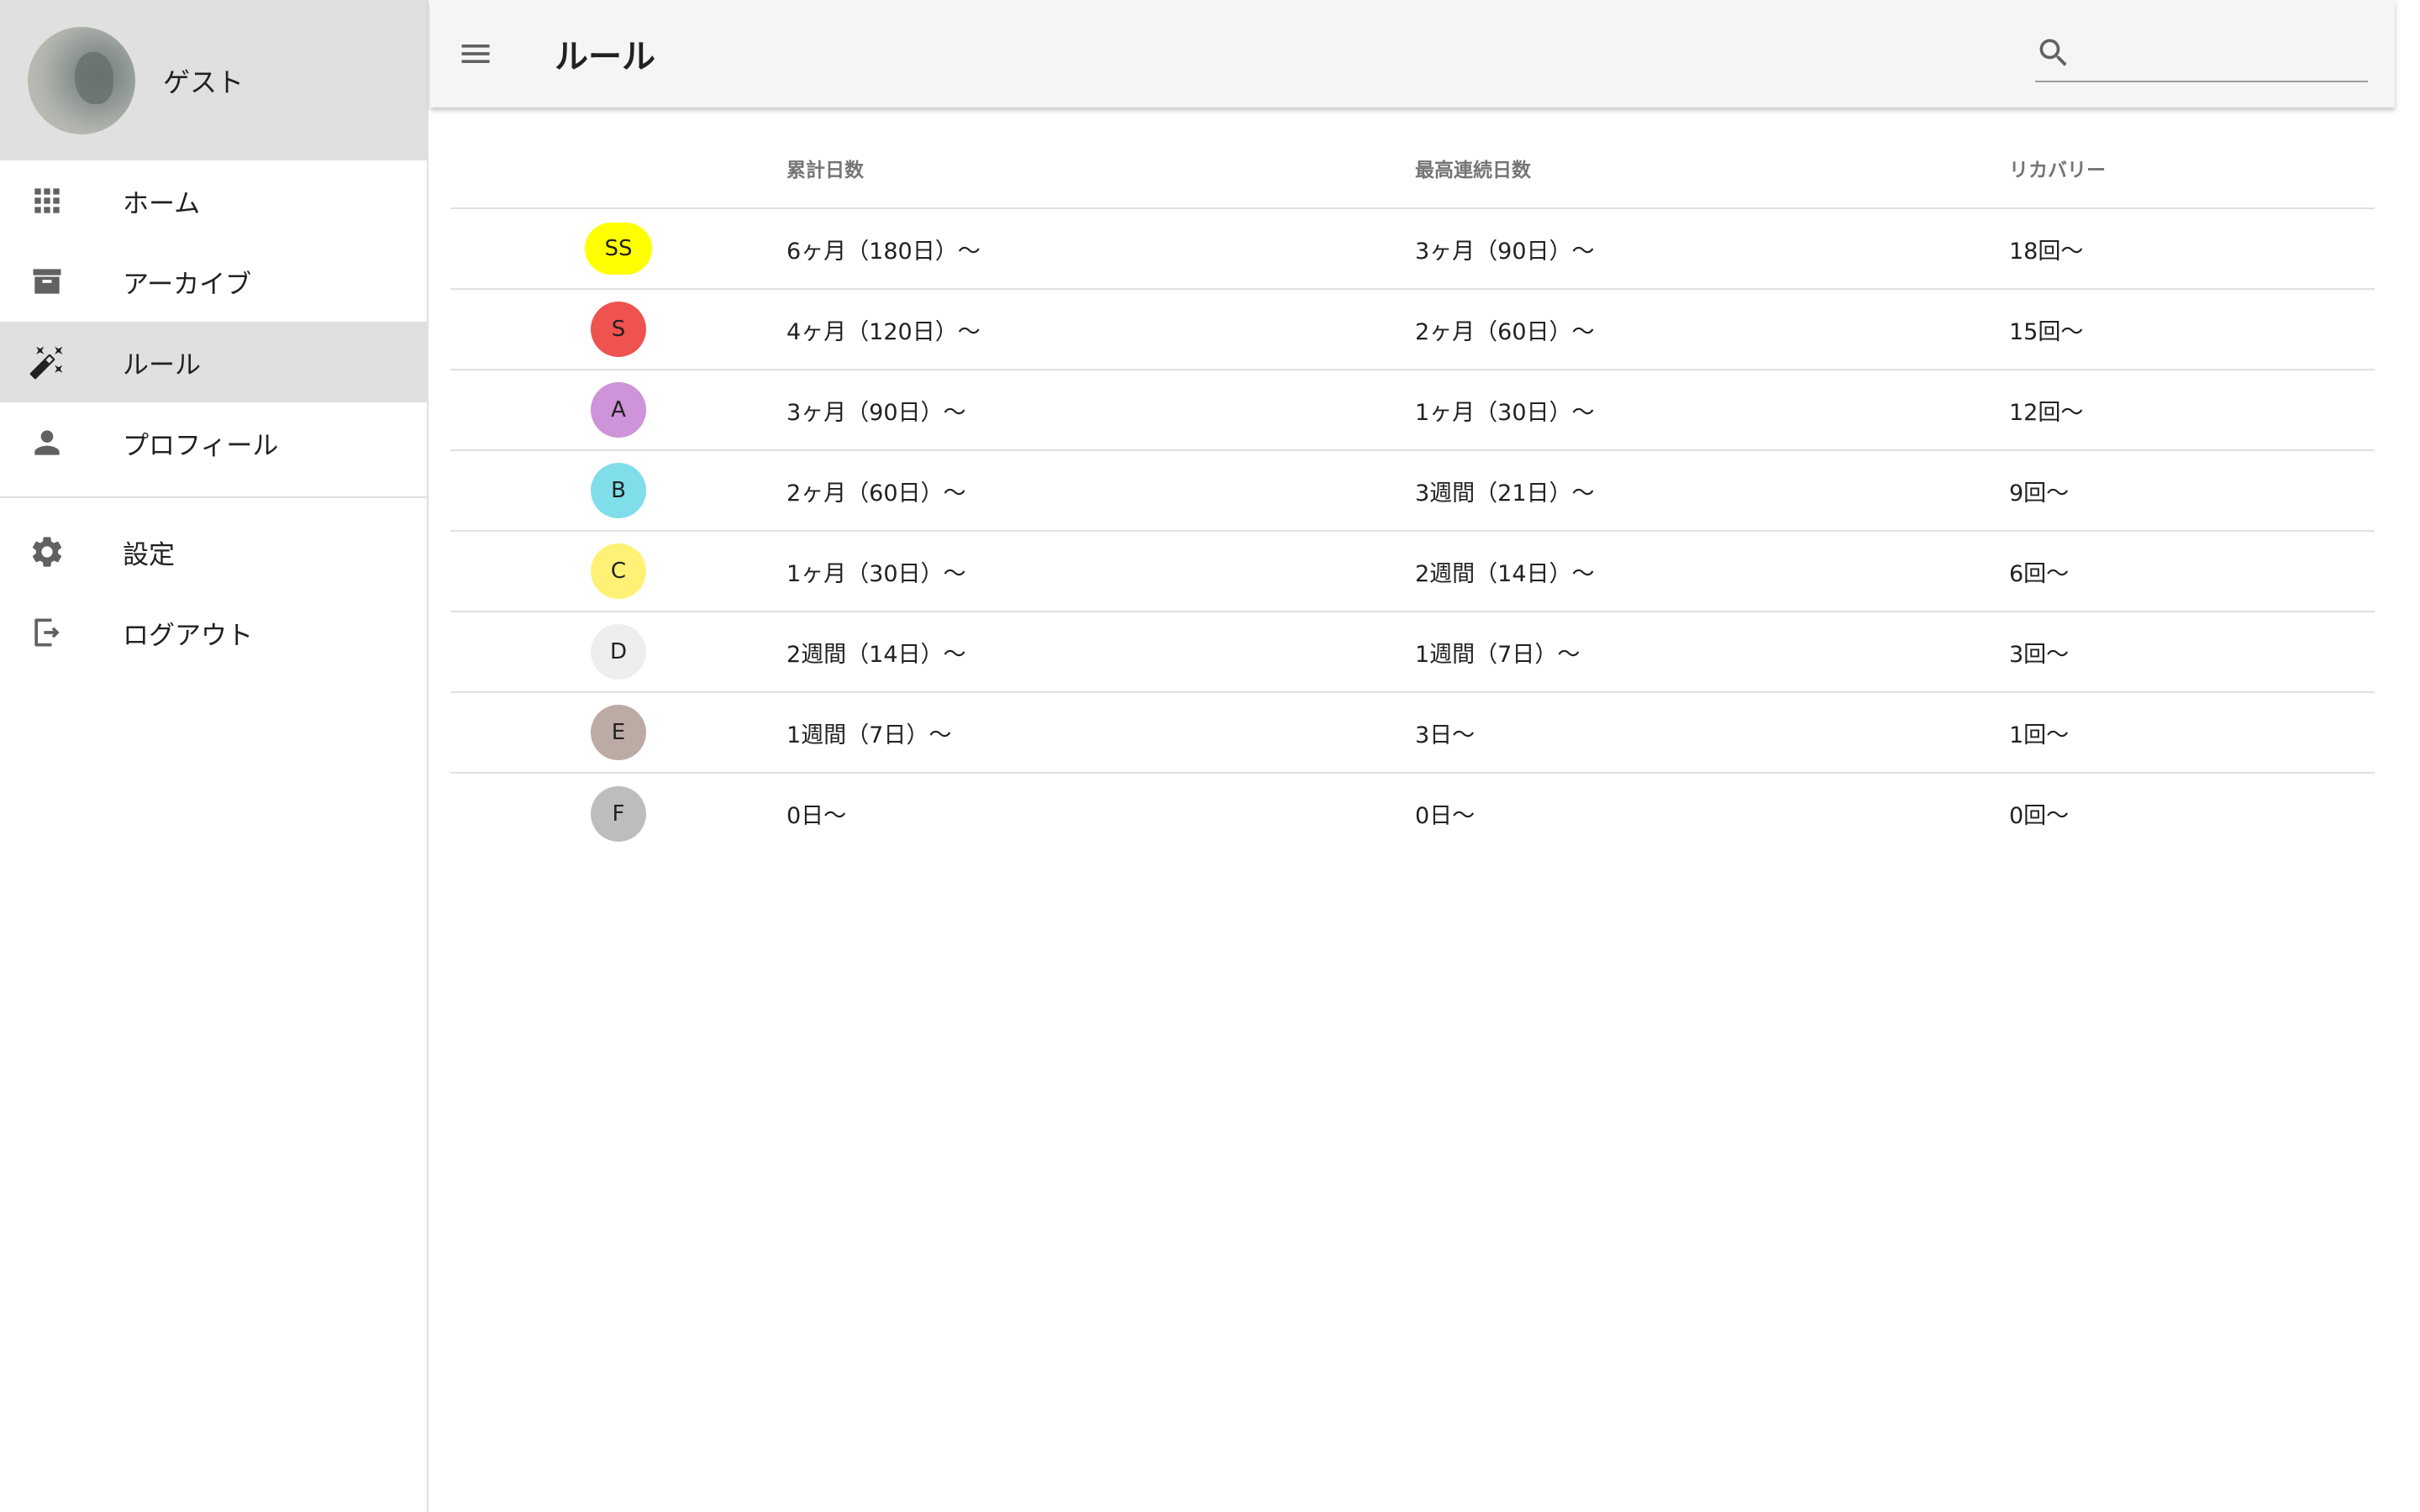 Image resolution: width=2420 pixels, height=1512 pixels. Describe the element at coordinates (214, 362) in the screenshot. I see `sidebar-item-rules: ルール` at that location.